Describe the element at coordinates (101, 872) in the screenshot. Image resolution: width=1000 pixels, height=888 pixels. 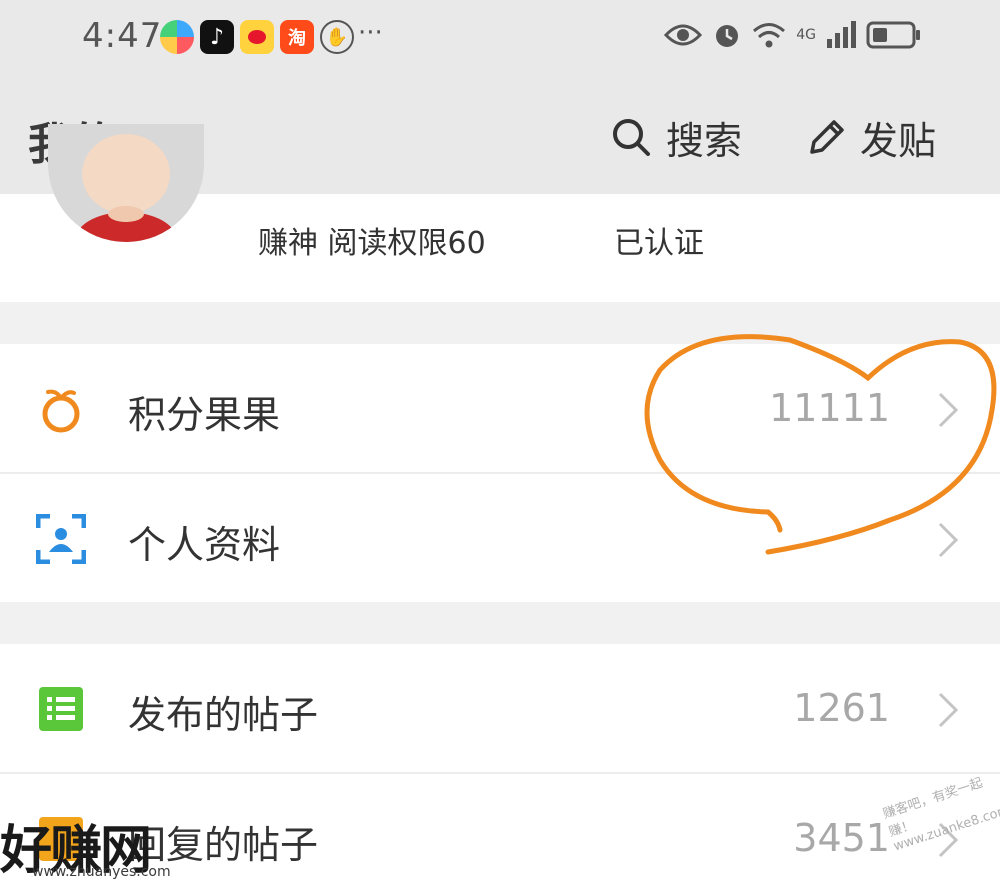
I see `watermark-url: www.zhuanyes.com` at that location.